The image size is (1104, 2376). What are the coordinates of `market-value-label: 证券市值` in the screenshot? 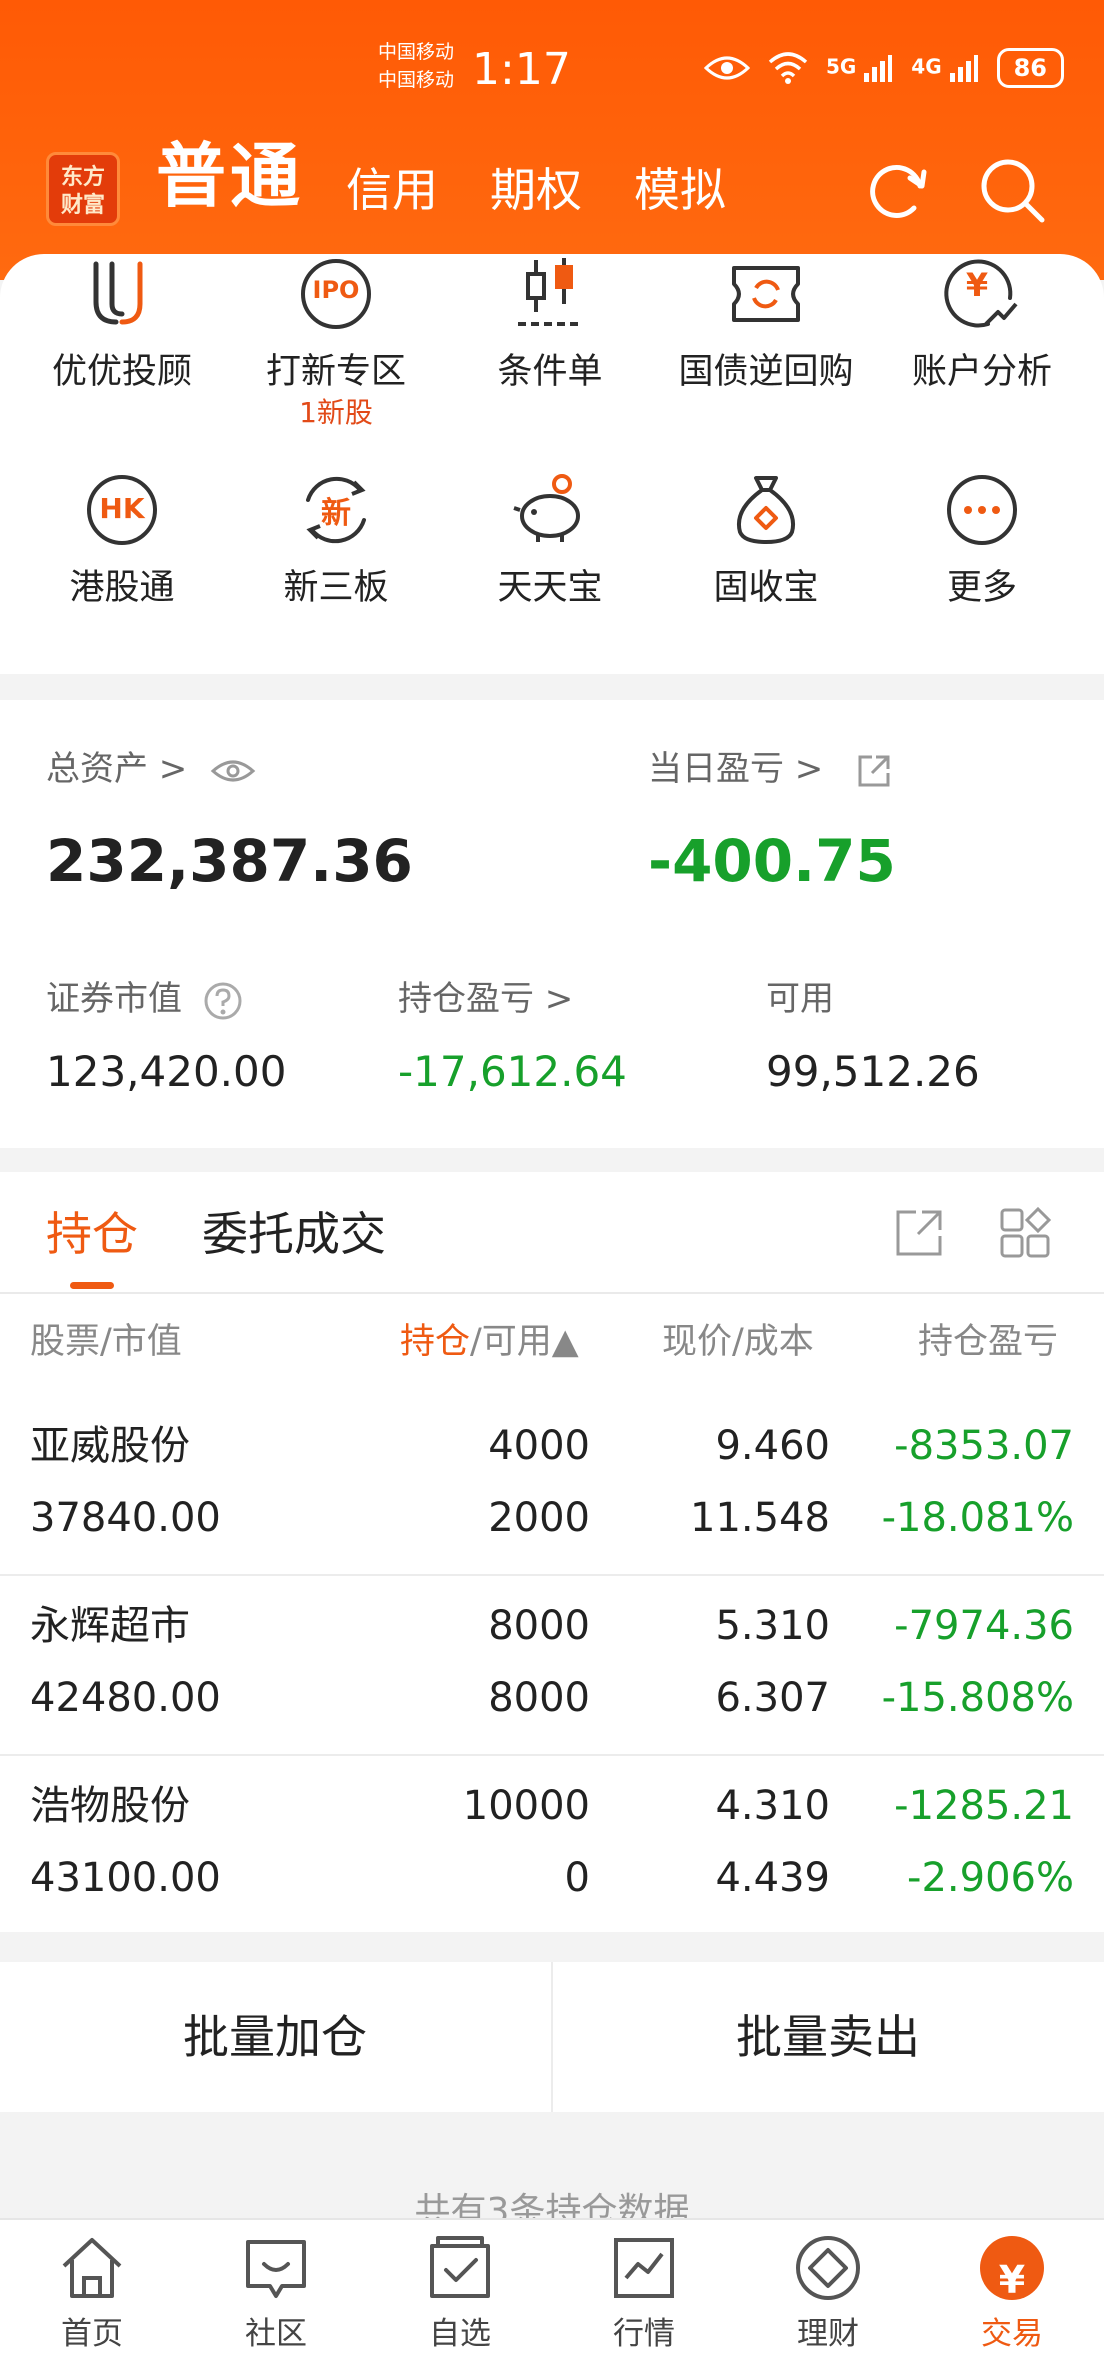 It's located at (144, 999).